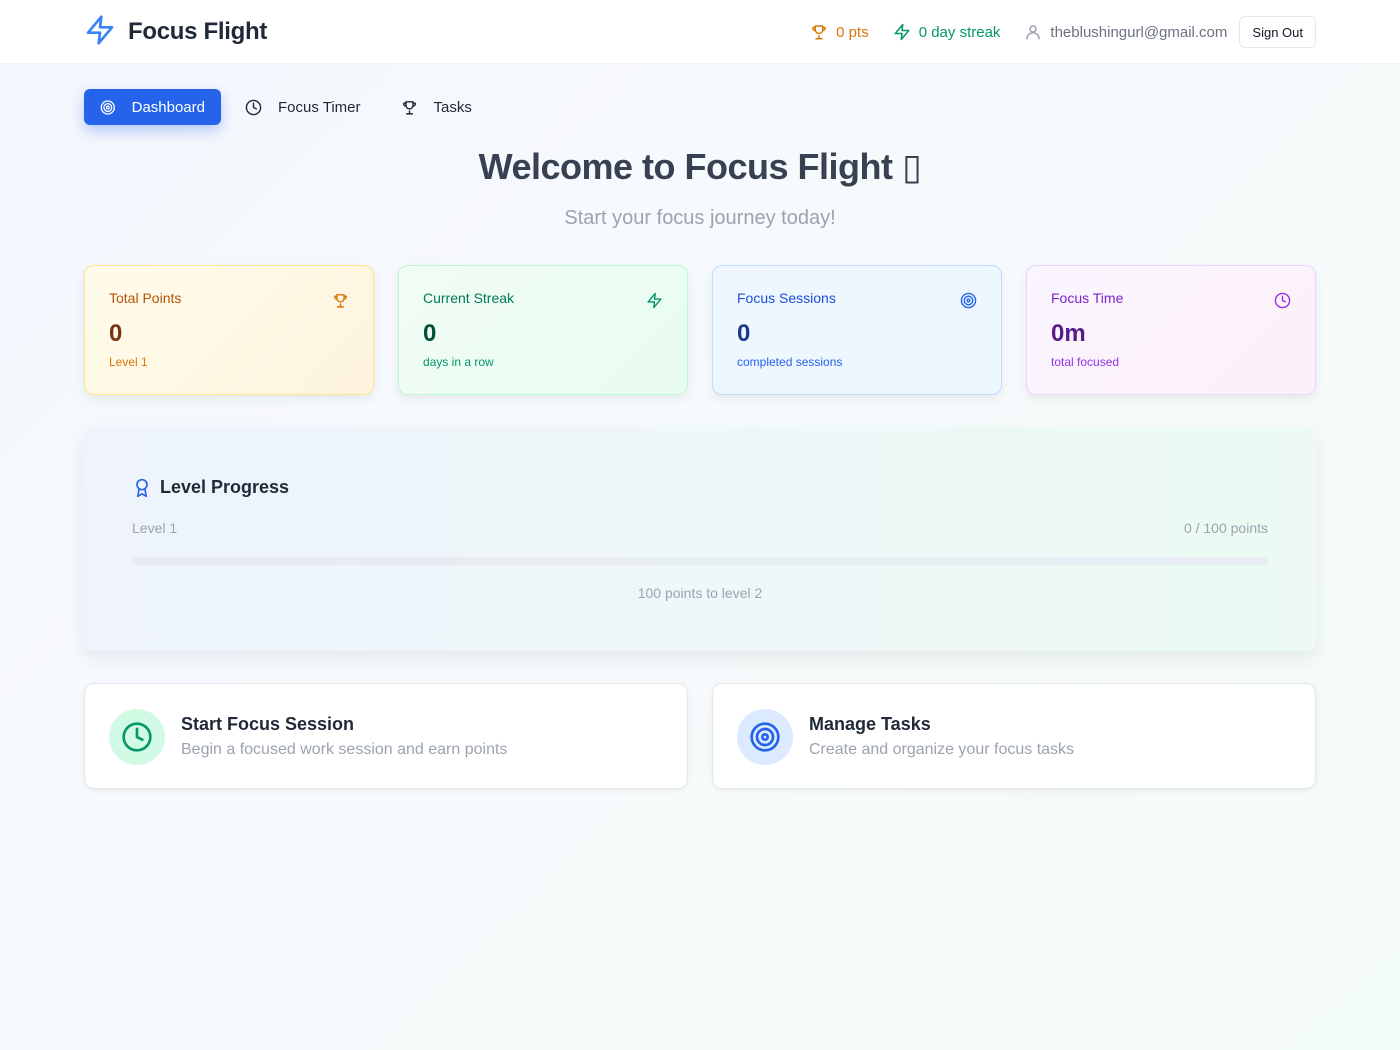  What do you see at coordinates (959, 32) in the screenshot?
I see `header-streak-label: 0 day streak` at bounding box center [959, 32].